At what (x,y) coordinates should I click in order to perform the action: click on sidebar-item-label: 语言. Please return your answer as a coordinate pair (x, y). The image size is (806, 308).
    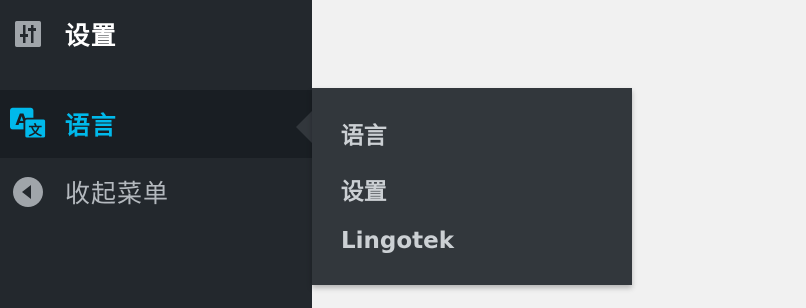
    Looking at the image, I should click on (91, 125).